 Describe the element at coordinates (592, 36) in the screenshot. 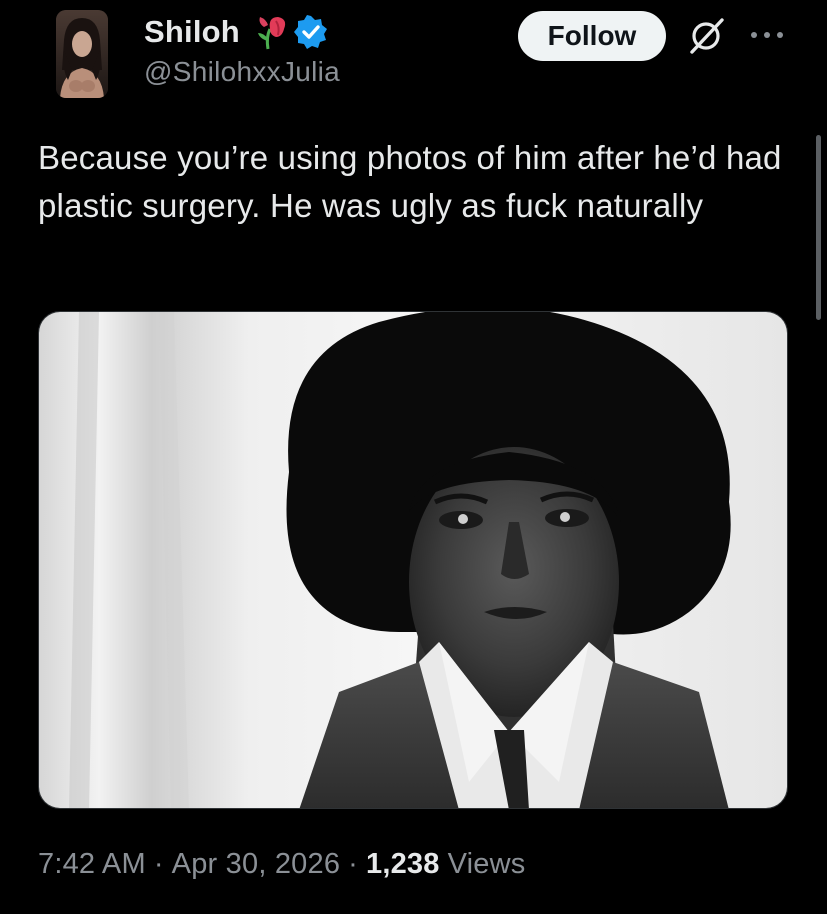

I see `follow-button: Follow` at that location.